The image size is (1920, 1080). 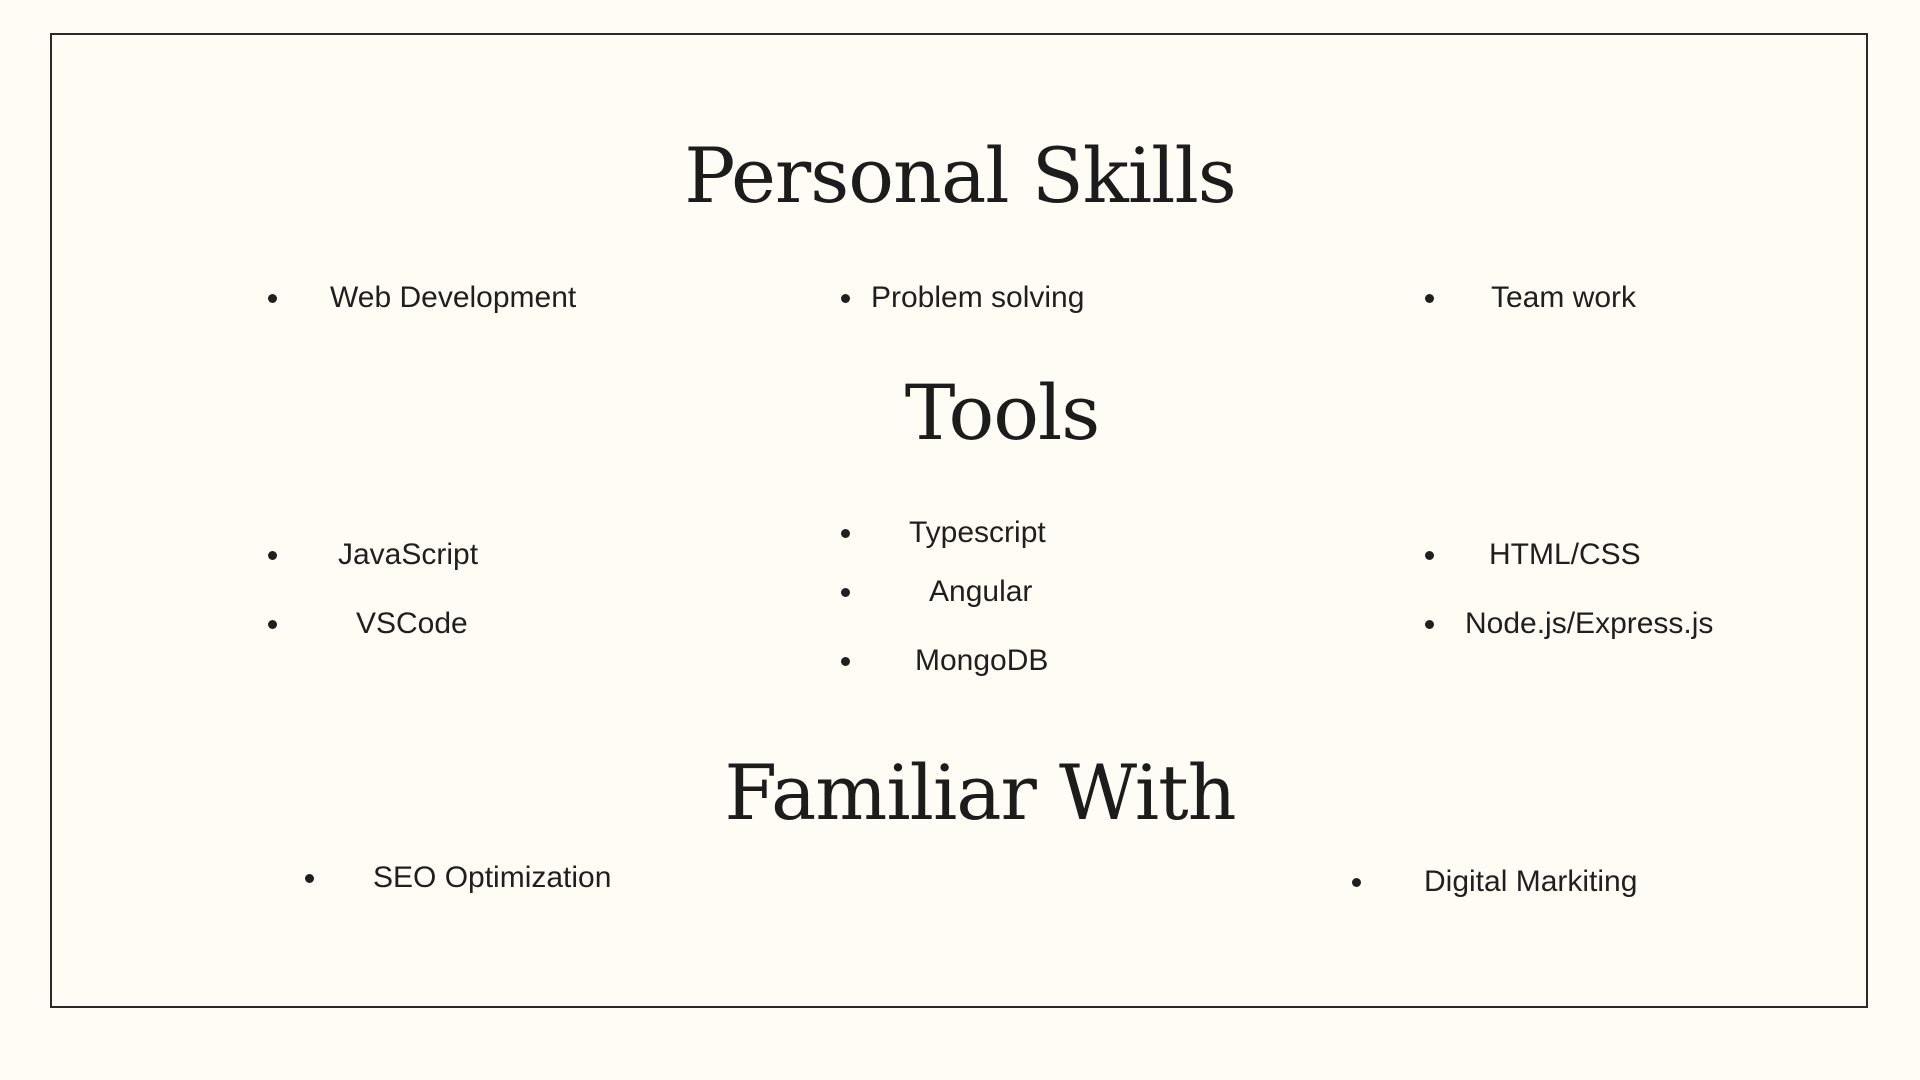 What do you see at coordinates (1564, 297) in the screenshot?
I see `skill-label: Team work` at bounding box center [1564, 297].